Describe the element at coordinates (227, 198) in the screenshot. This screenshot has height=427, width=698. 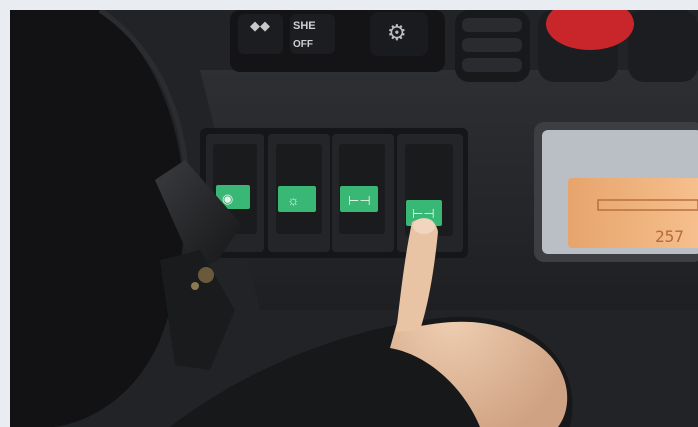
I see `parking-light-icon: ◉` at that location.